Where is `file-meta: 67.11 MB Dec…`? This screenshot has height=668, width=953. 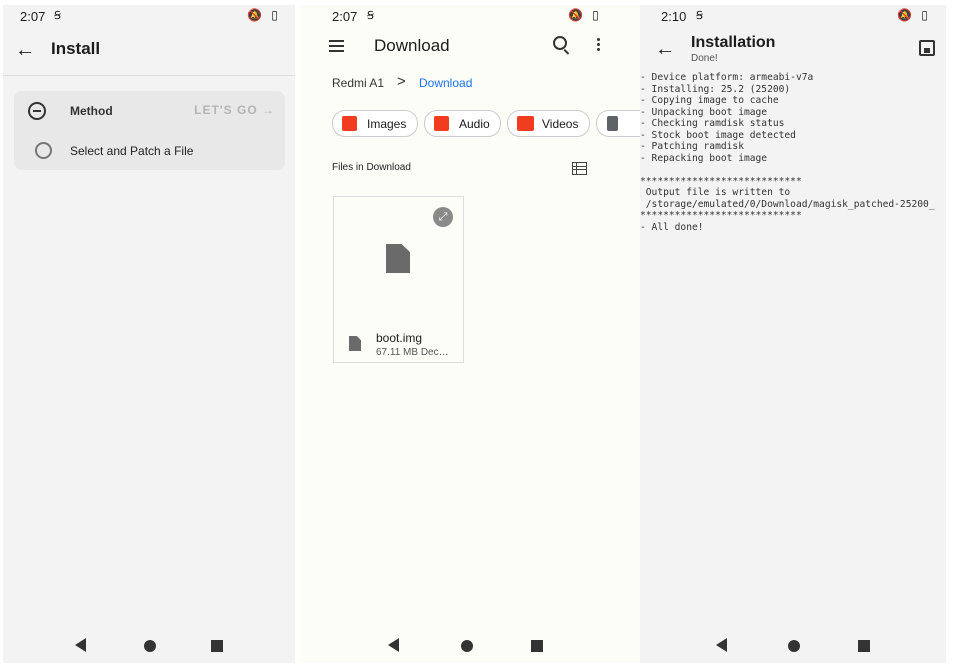
file-meta: 67.11 MB Dec… is located at coordinates (412, 352).